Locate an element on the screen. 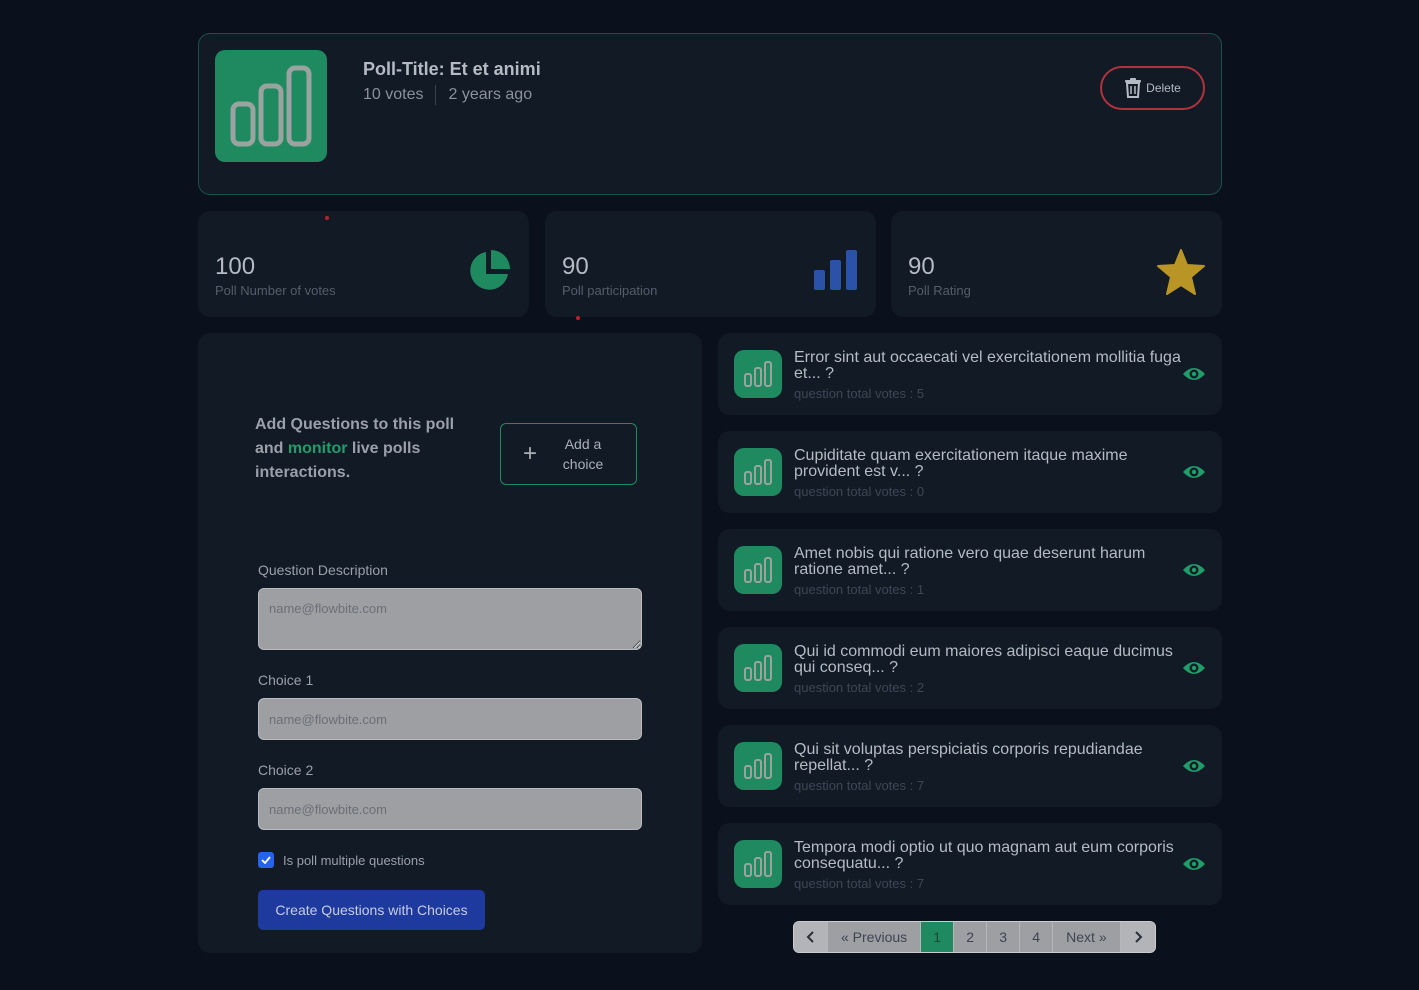 This screenshot has width=1419, height=990. poll-meta: 10 votes 2 years ago is located at coordinates (447, 95).